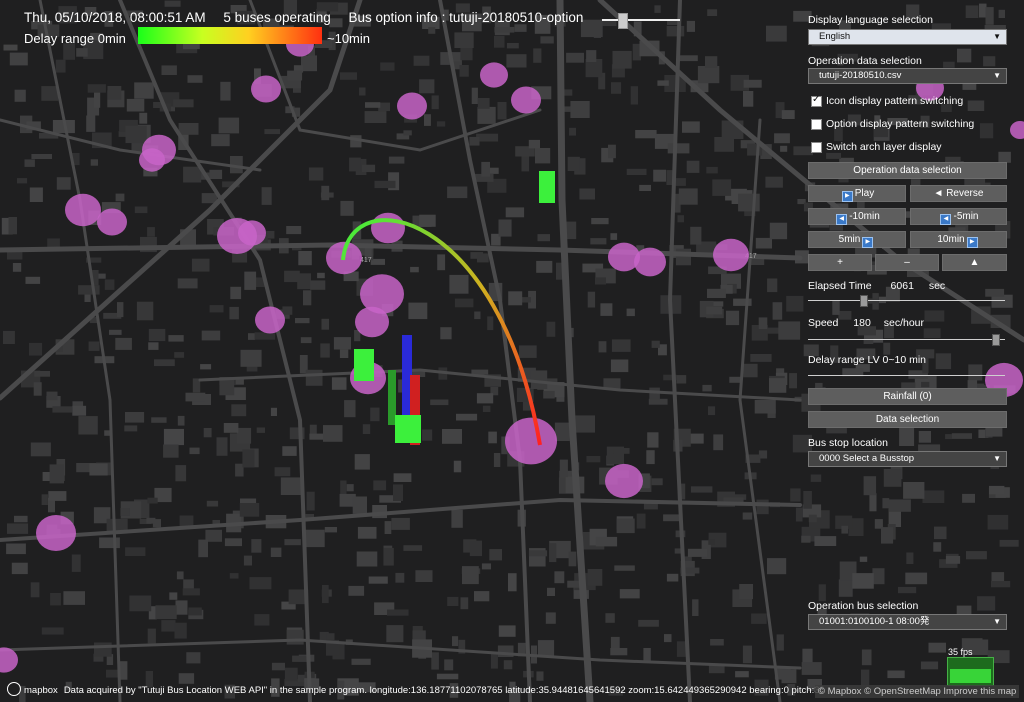 This screenshot has width=1024, height=702. Describe the element at coordinates (970, 671) in the screenshot. I see `fps-meter` at that location.